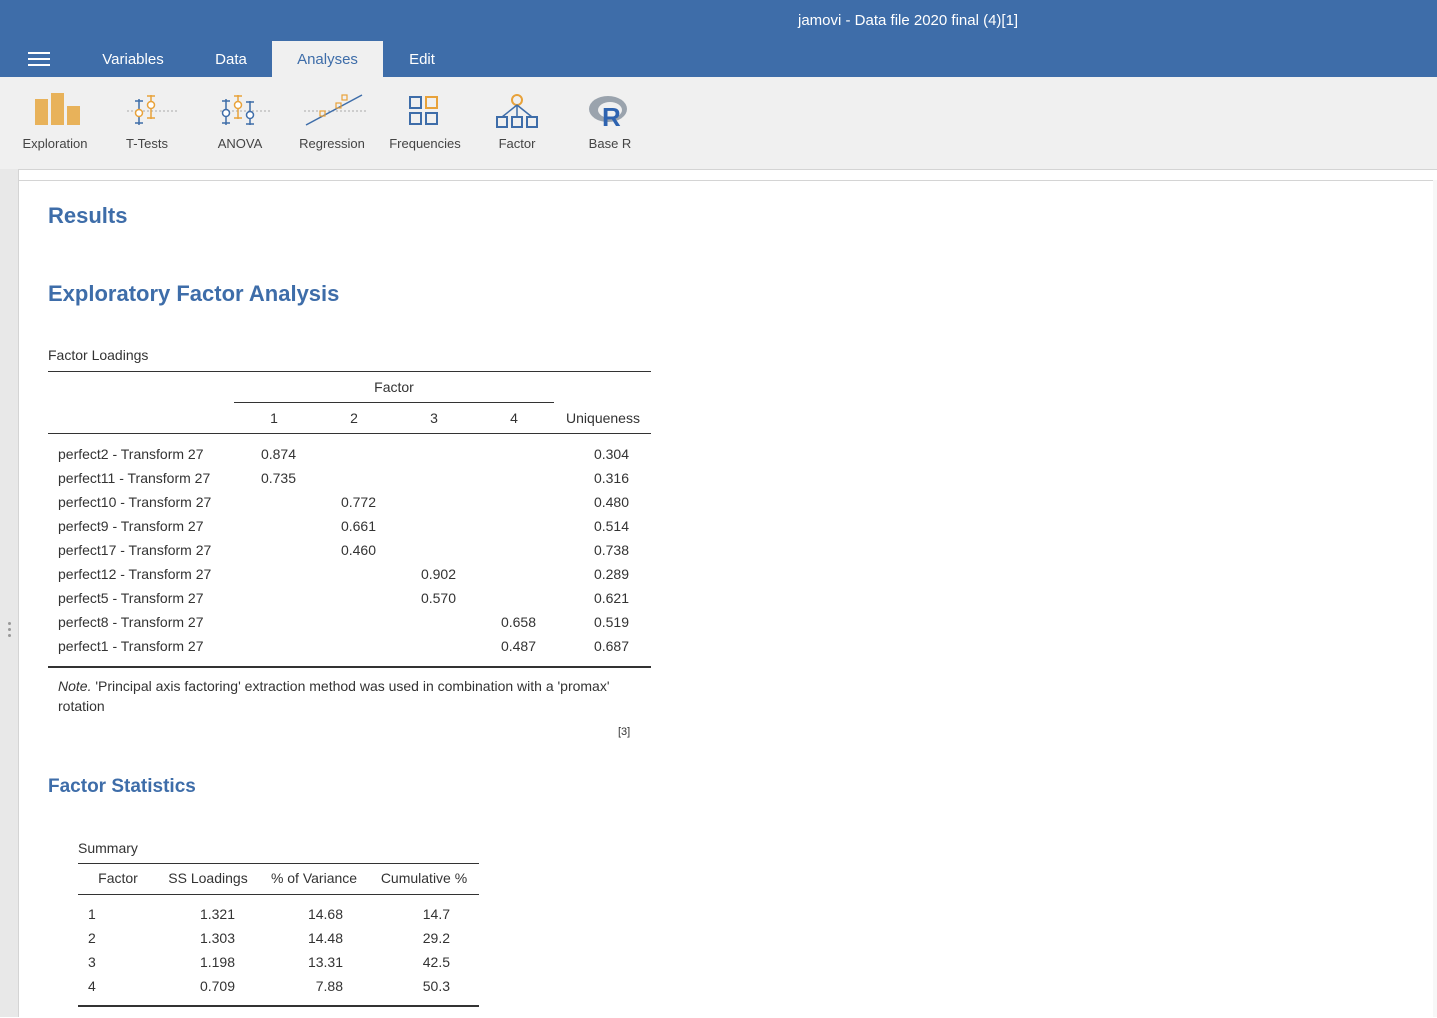  I want to click on loadings-row-label: perfect1 - Transform 27, so click(131, 646).